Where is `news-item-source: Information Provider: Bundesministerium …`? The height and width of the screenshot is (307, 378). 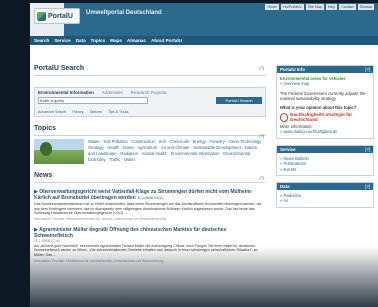
news-item-source: Information Provider: Bundesministerium … is located at coordinates (100, 218).